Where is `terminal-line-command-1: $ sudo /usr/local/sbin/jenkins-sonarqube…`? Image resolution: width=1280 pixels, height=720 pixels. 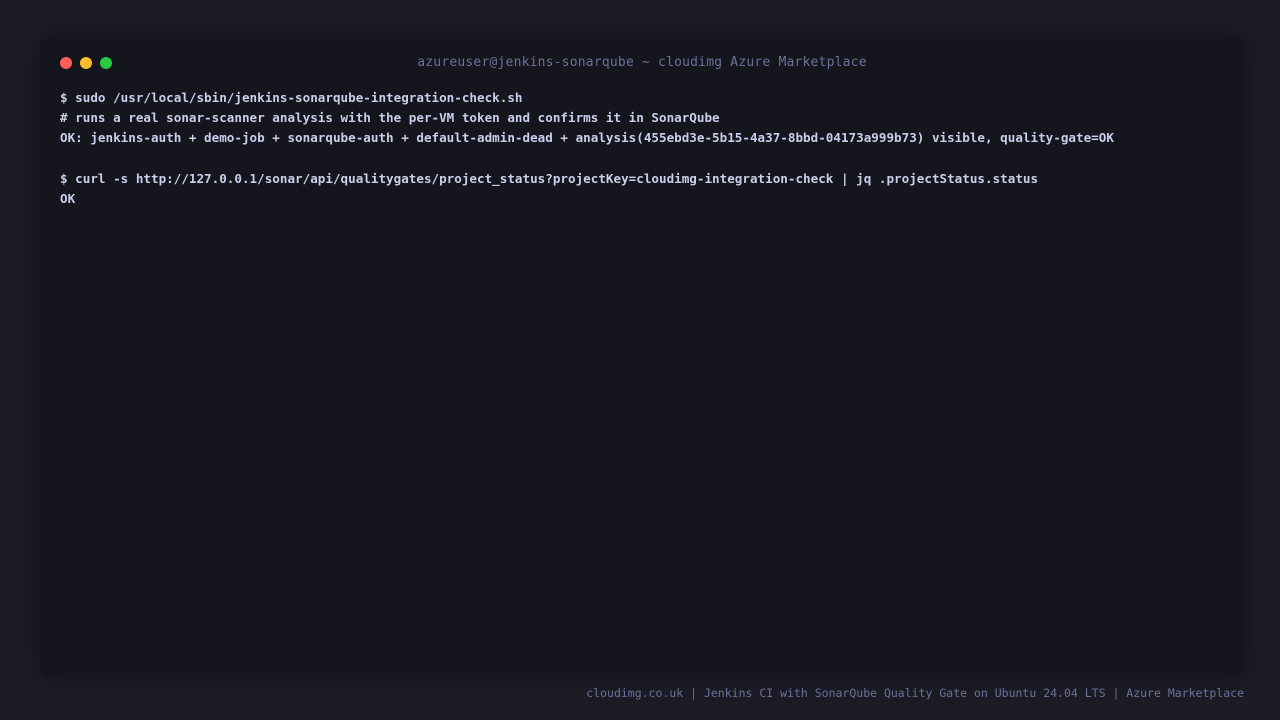 terminal-line-command-1: $ sudo /usr/local/sbin/jenkins-sonarqube… is located at coordinates (291, 97).